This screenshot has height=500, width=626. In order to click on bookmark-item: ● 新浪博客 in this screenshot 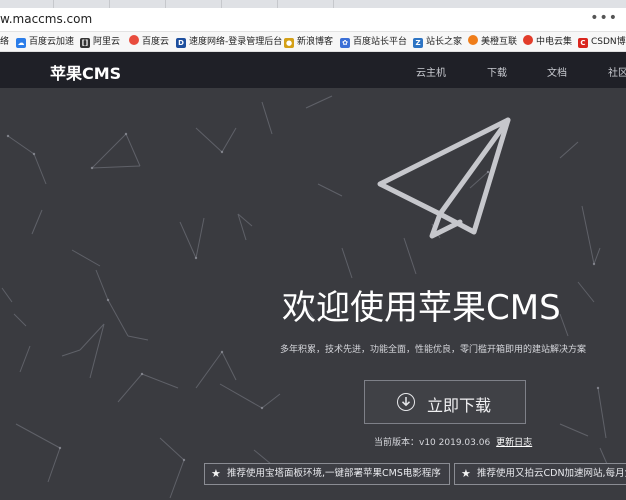, I will do `click(308, 42)`.